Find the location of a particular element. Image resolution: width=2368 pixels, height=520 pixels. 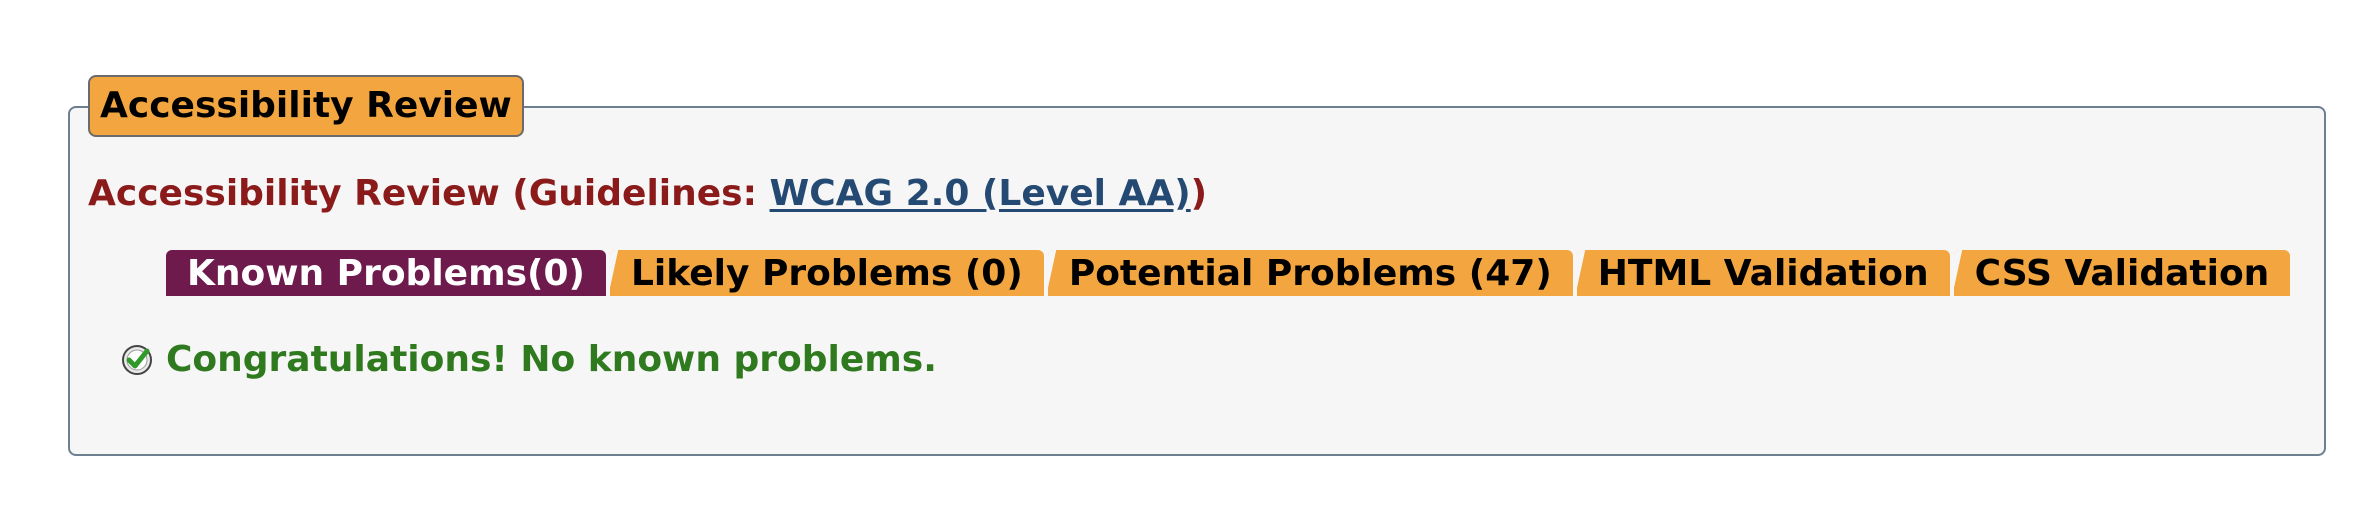

tab-known-problems: Known Problems(0) is located at coordinates (386, 273).